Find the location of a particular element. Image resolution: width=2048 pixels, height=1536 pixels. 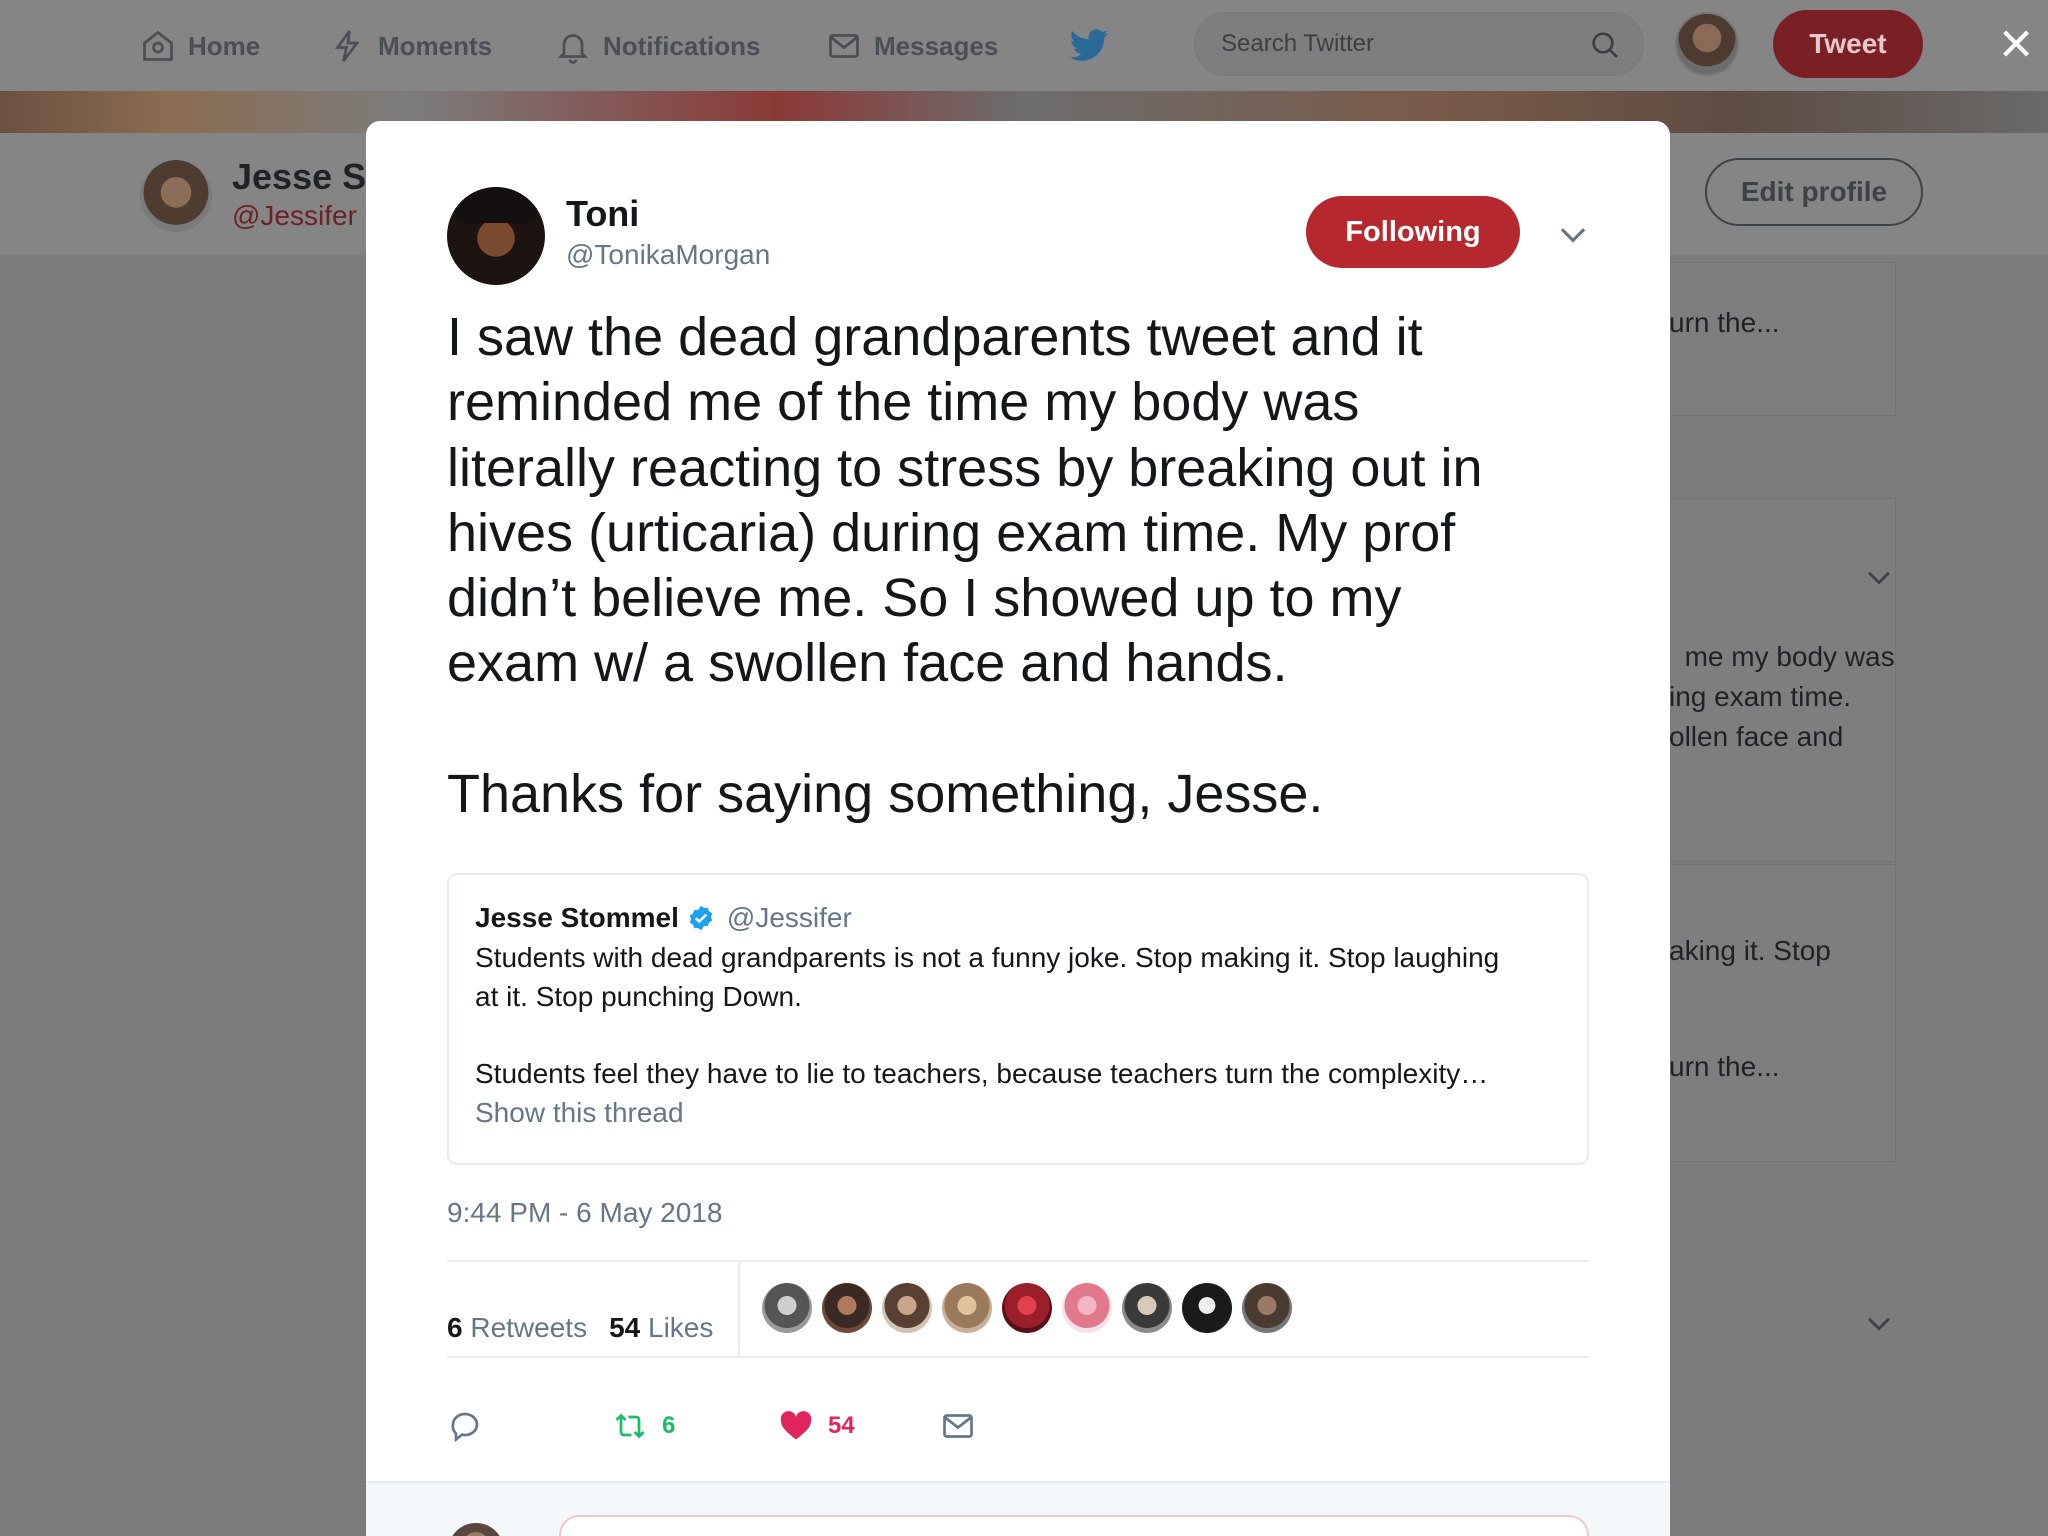

nav-notifications-label: Notifications is located at coordinates (682, 45).